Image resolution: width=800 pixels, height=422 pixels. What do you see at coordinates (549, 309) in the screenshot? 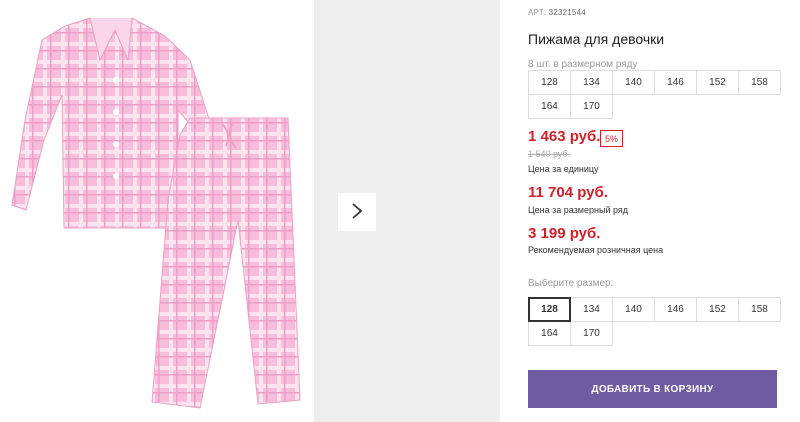
I see `size-option-selected: 128` at bounding box center [549, 309].